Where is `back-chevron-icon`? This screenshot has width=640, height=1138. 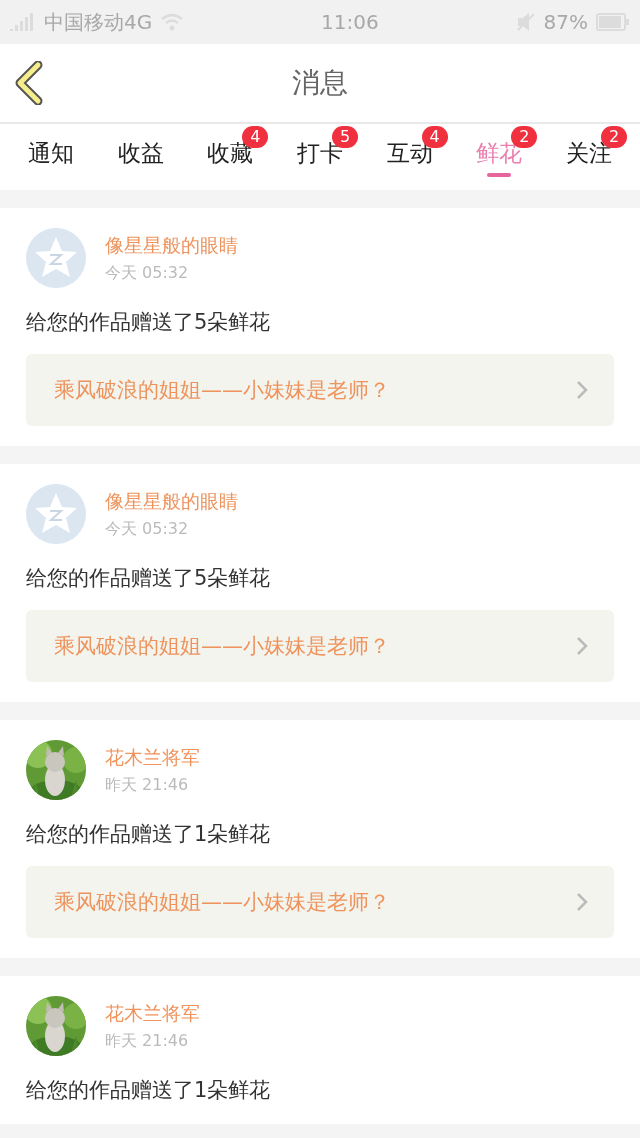 back-chevron-icon is located at coordinates (29, 83).